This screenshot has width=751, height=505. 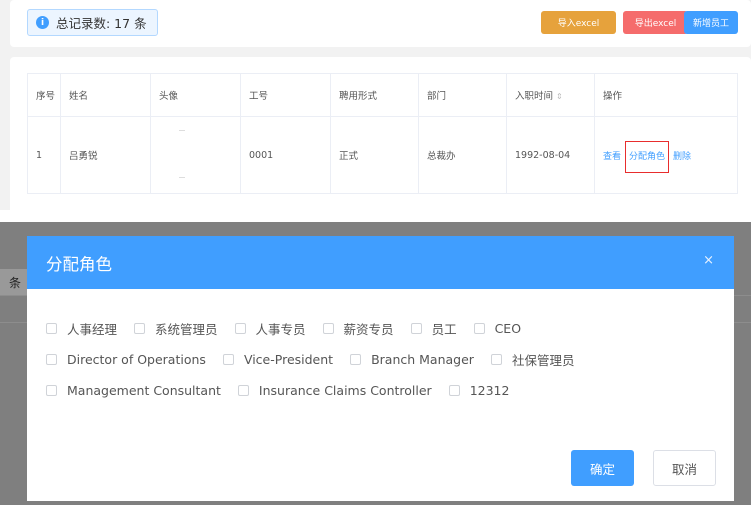 I want to click on close-icon: ×, so click(x=708, y=260).